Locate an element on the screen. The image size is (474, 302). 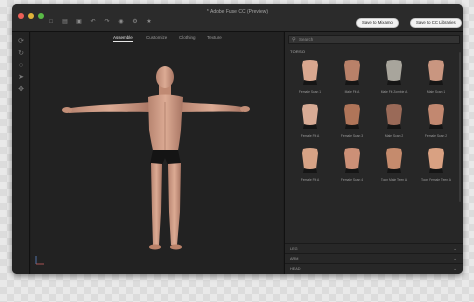
redo-icon: ↷ is located at coordinates (107, 22).